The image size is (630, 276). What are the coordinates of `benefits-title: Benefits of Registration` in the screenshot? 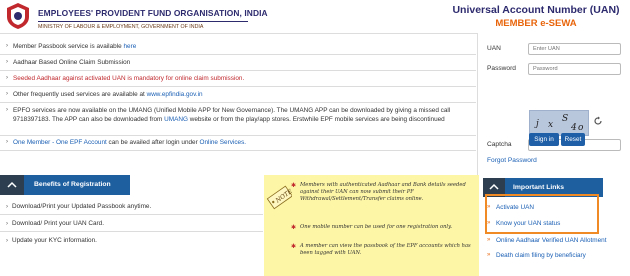 It's located at (72, 184).